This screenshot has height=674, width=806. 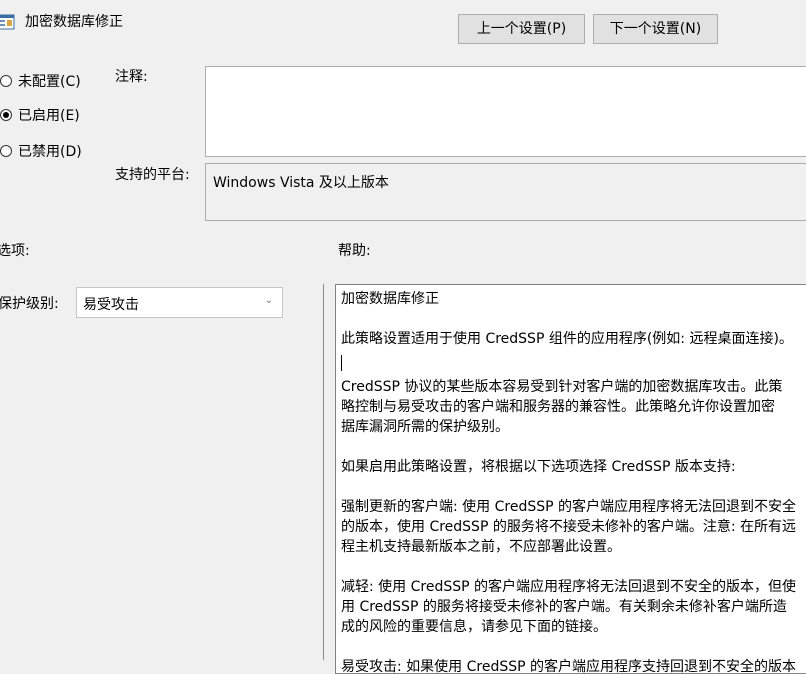 I want to click on supported-platform-label: 支持的平台:, so click(x=152, y=175).